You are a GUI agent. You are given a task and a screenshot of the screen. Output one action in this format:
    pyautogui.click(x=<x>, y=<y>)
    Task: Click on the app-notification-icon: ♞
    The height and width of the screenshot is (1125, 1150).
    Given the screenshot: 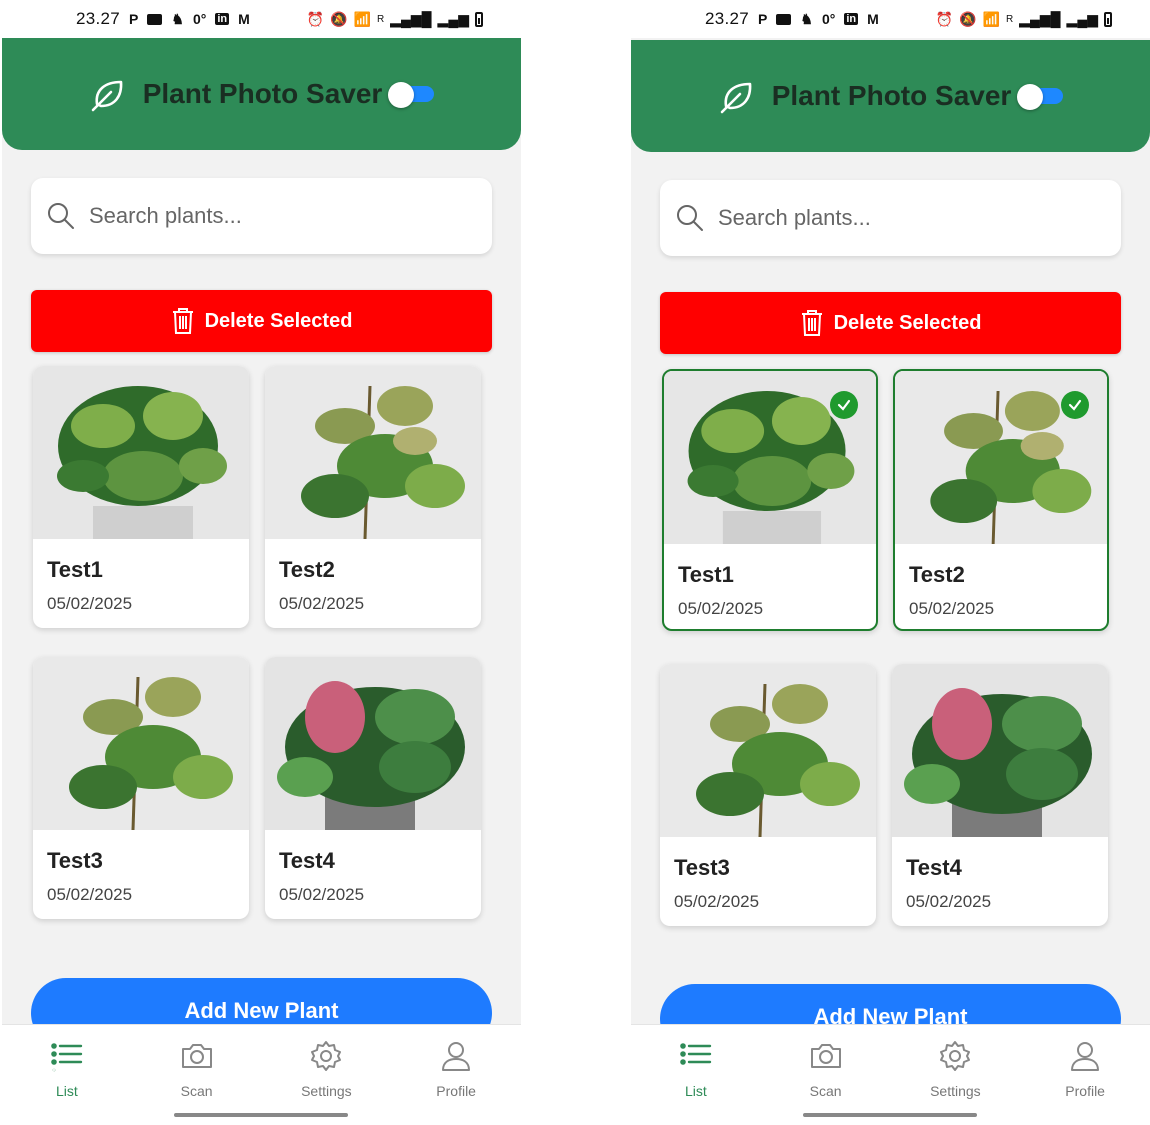 What is the action you would take?
    pyautogui.click(x=806, y=18)
    